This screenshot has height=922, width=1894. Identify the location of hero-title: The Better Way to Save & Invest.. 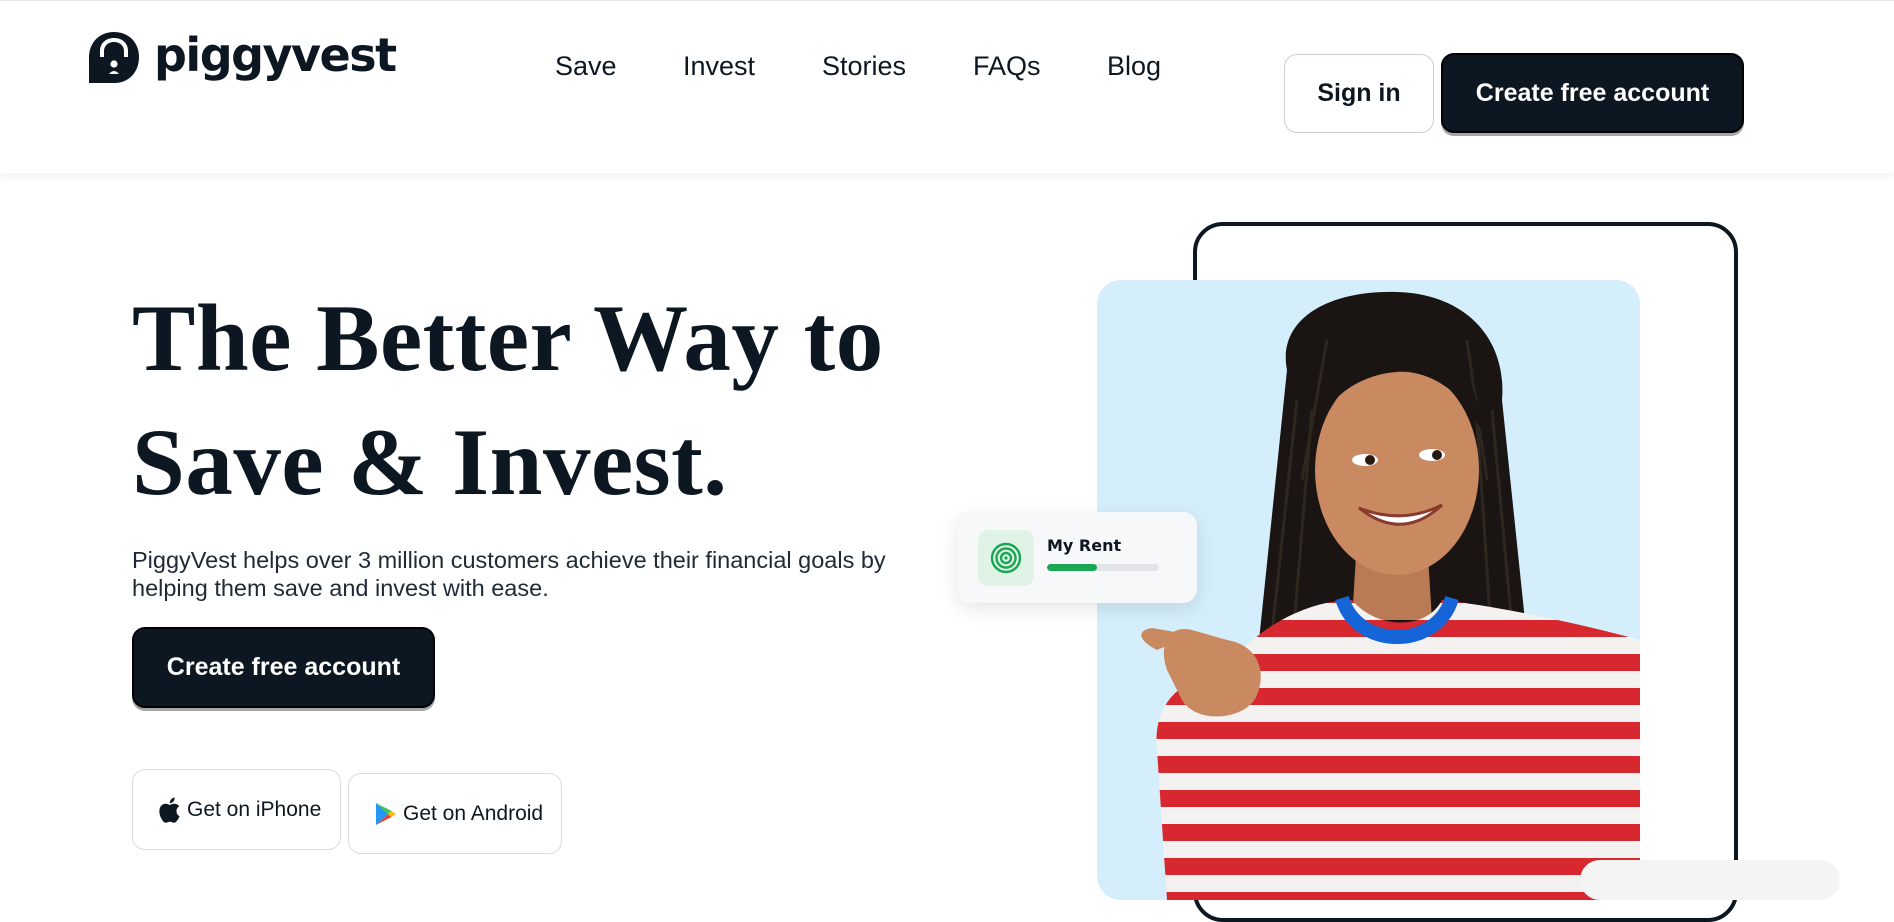
(508, 400).